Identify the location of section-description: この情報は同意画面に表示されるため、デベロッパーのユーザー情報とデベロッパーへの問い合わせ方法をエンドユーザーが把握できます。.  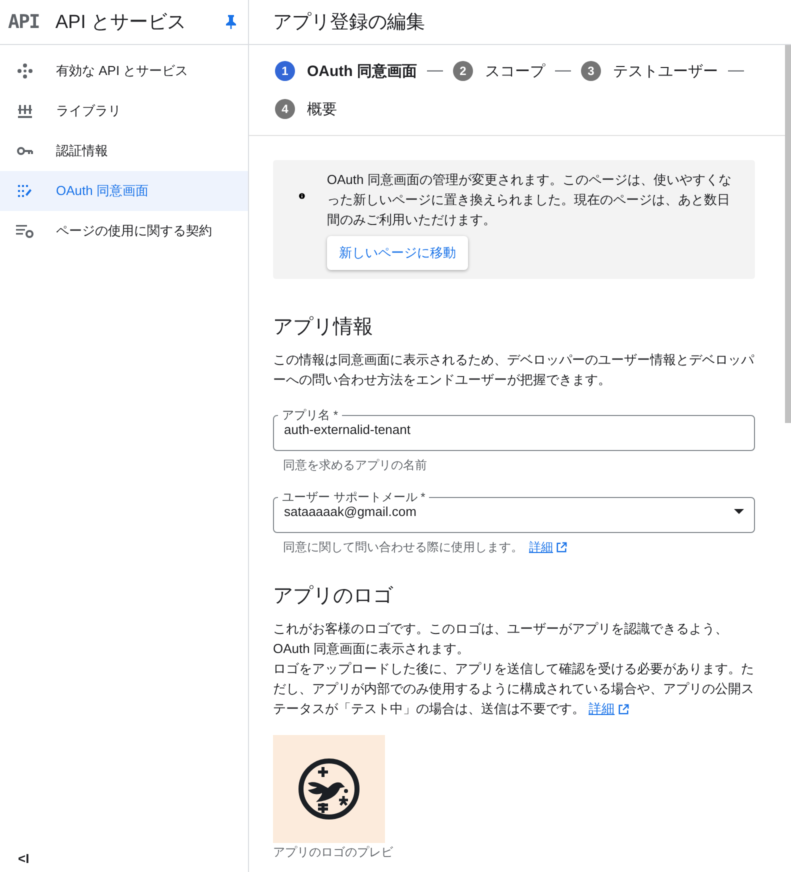
(514, 370).